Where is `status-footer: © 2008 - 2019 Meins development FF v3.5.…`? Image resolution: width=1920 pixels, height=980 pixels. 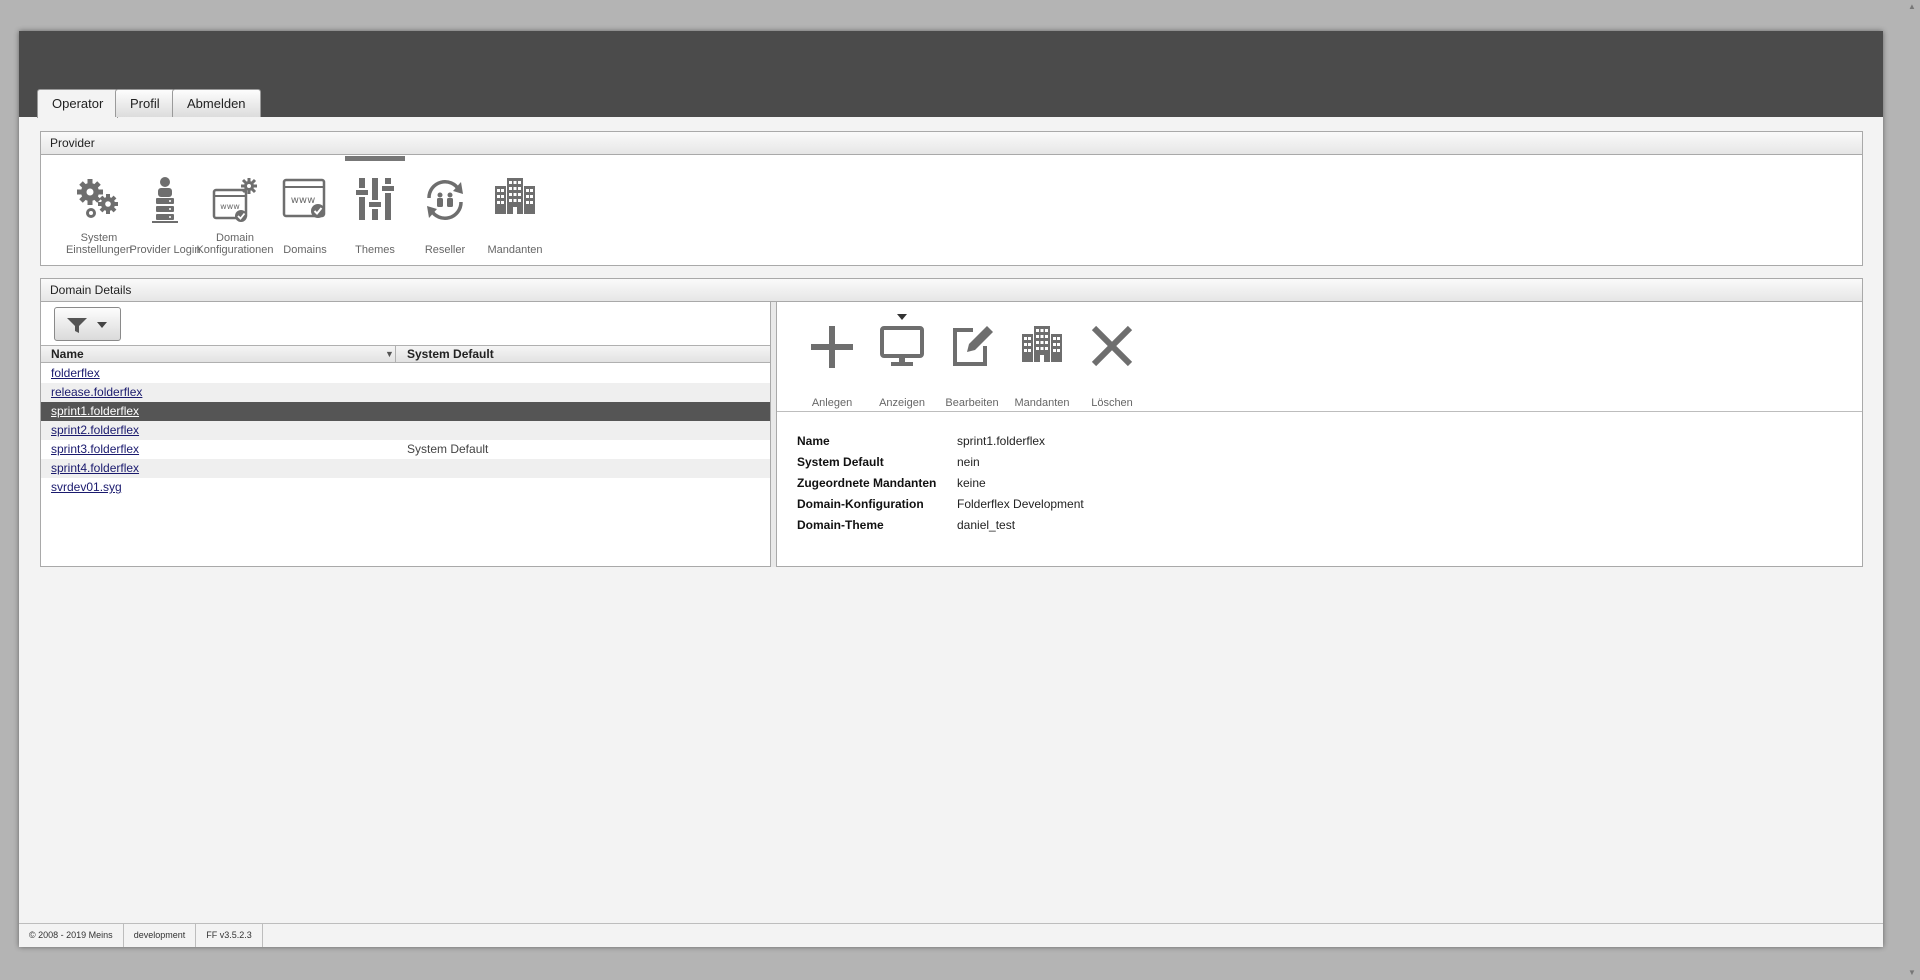
status-footer: © 2008 - 2019 Meins development FF v3.5.… is located at coordinates (951, 935).